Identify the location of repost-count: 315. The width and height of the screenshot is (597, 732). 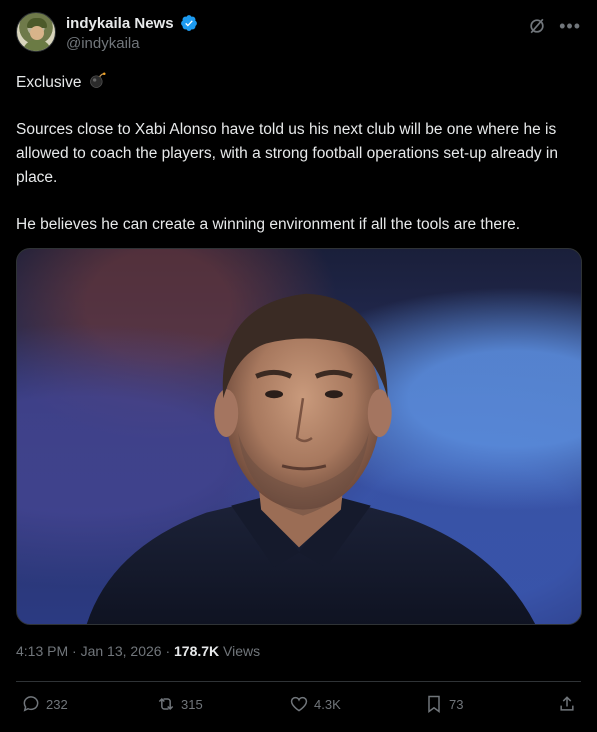
(192, 704).